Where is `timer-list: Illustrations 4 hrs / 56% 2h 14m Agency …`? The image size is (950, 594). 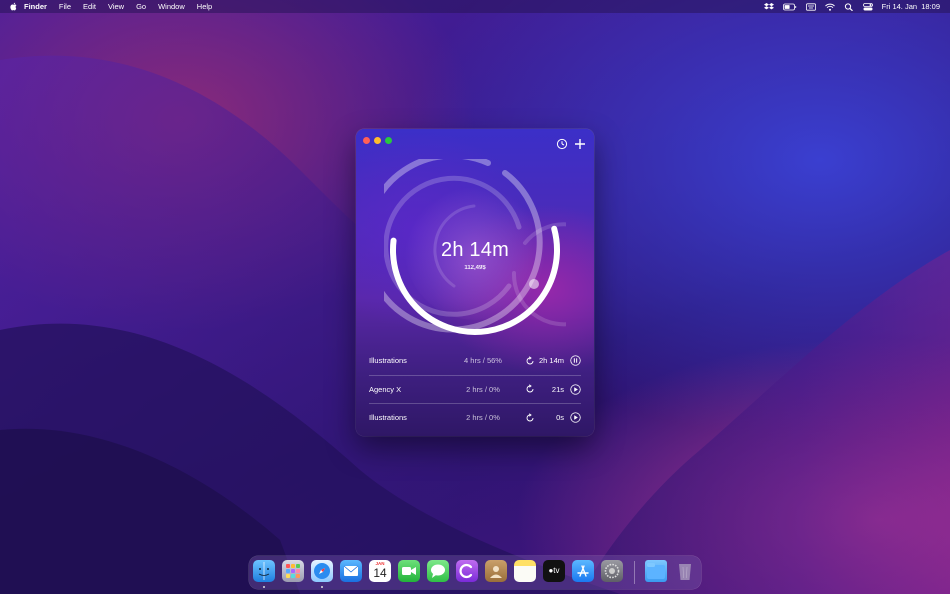
timer-list: Illustrations 4 hrs / 56% 2h 14m Agency … is located at coordinates (475, 389).